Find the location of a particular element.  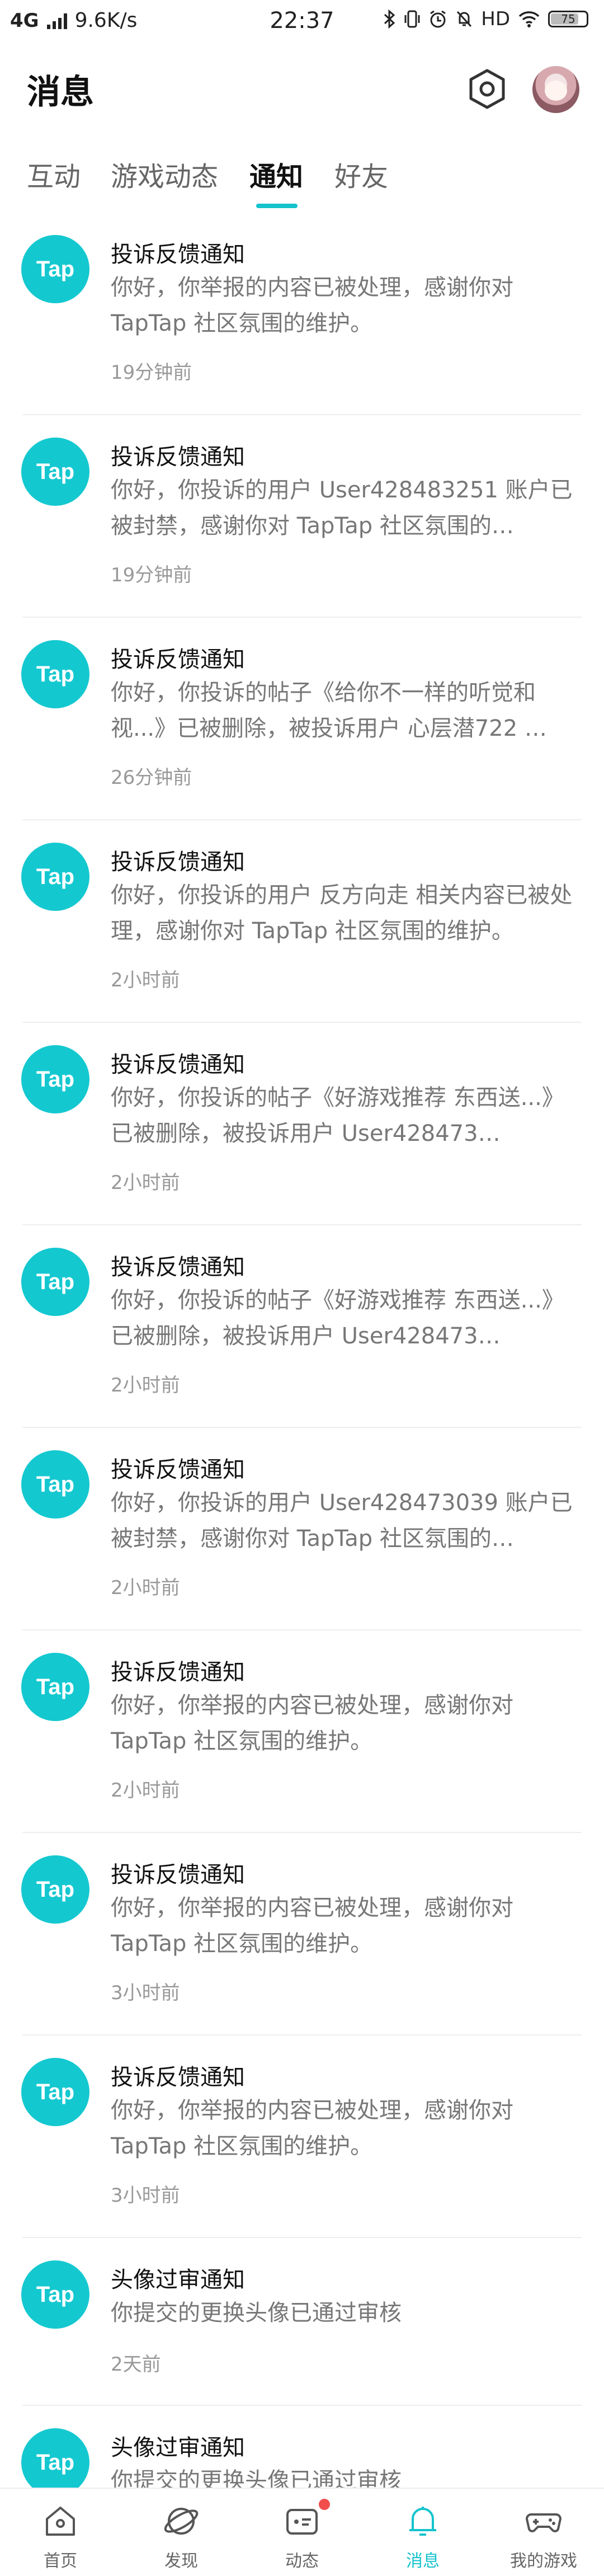

nav-discover: 发现 is located at coordinates (181, 2532).